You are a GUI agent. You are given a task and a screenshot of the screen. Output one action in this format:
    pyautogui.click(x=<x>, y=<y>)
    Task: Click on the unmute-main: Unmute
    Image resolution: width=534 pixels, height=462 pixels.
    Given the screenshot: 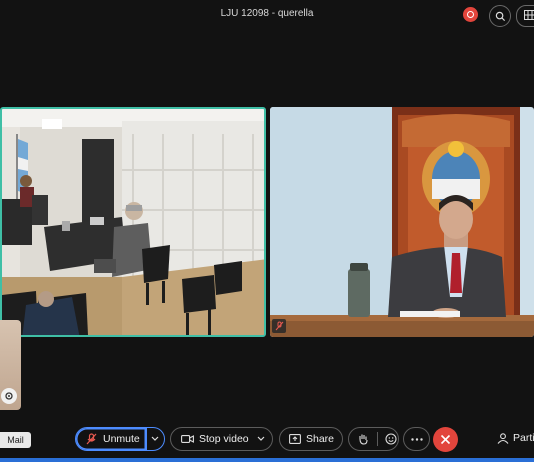 What is the action you would take?
    pyautogui.click(x=111, y=439)
    